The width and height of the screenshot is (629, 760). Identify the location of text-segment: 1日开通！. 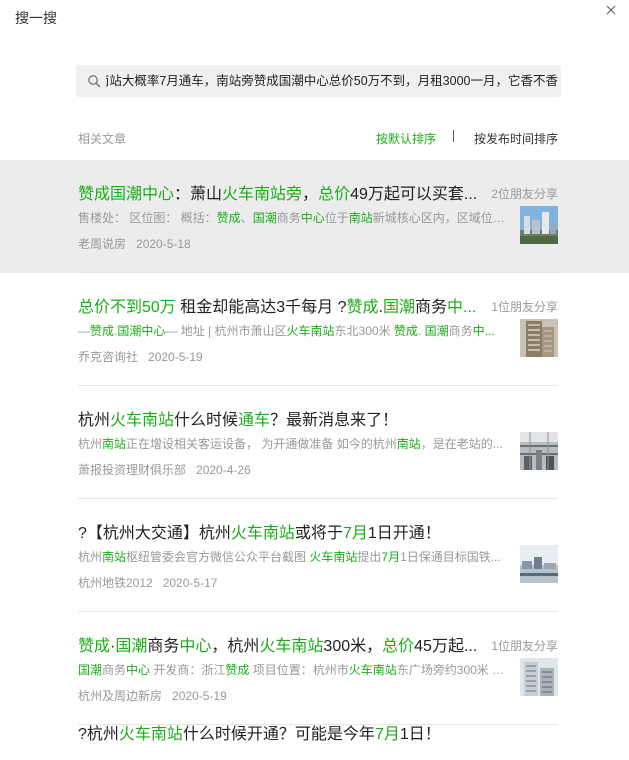
(404, 533).